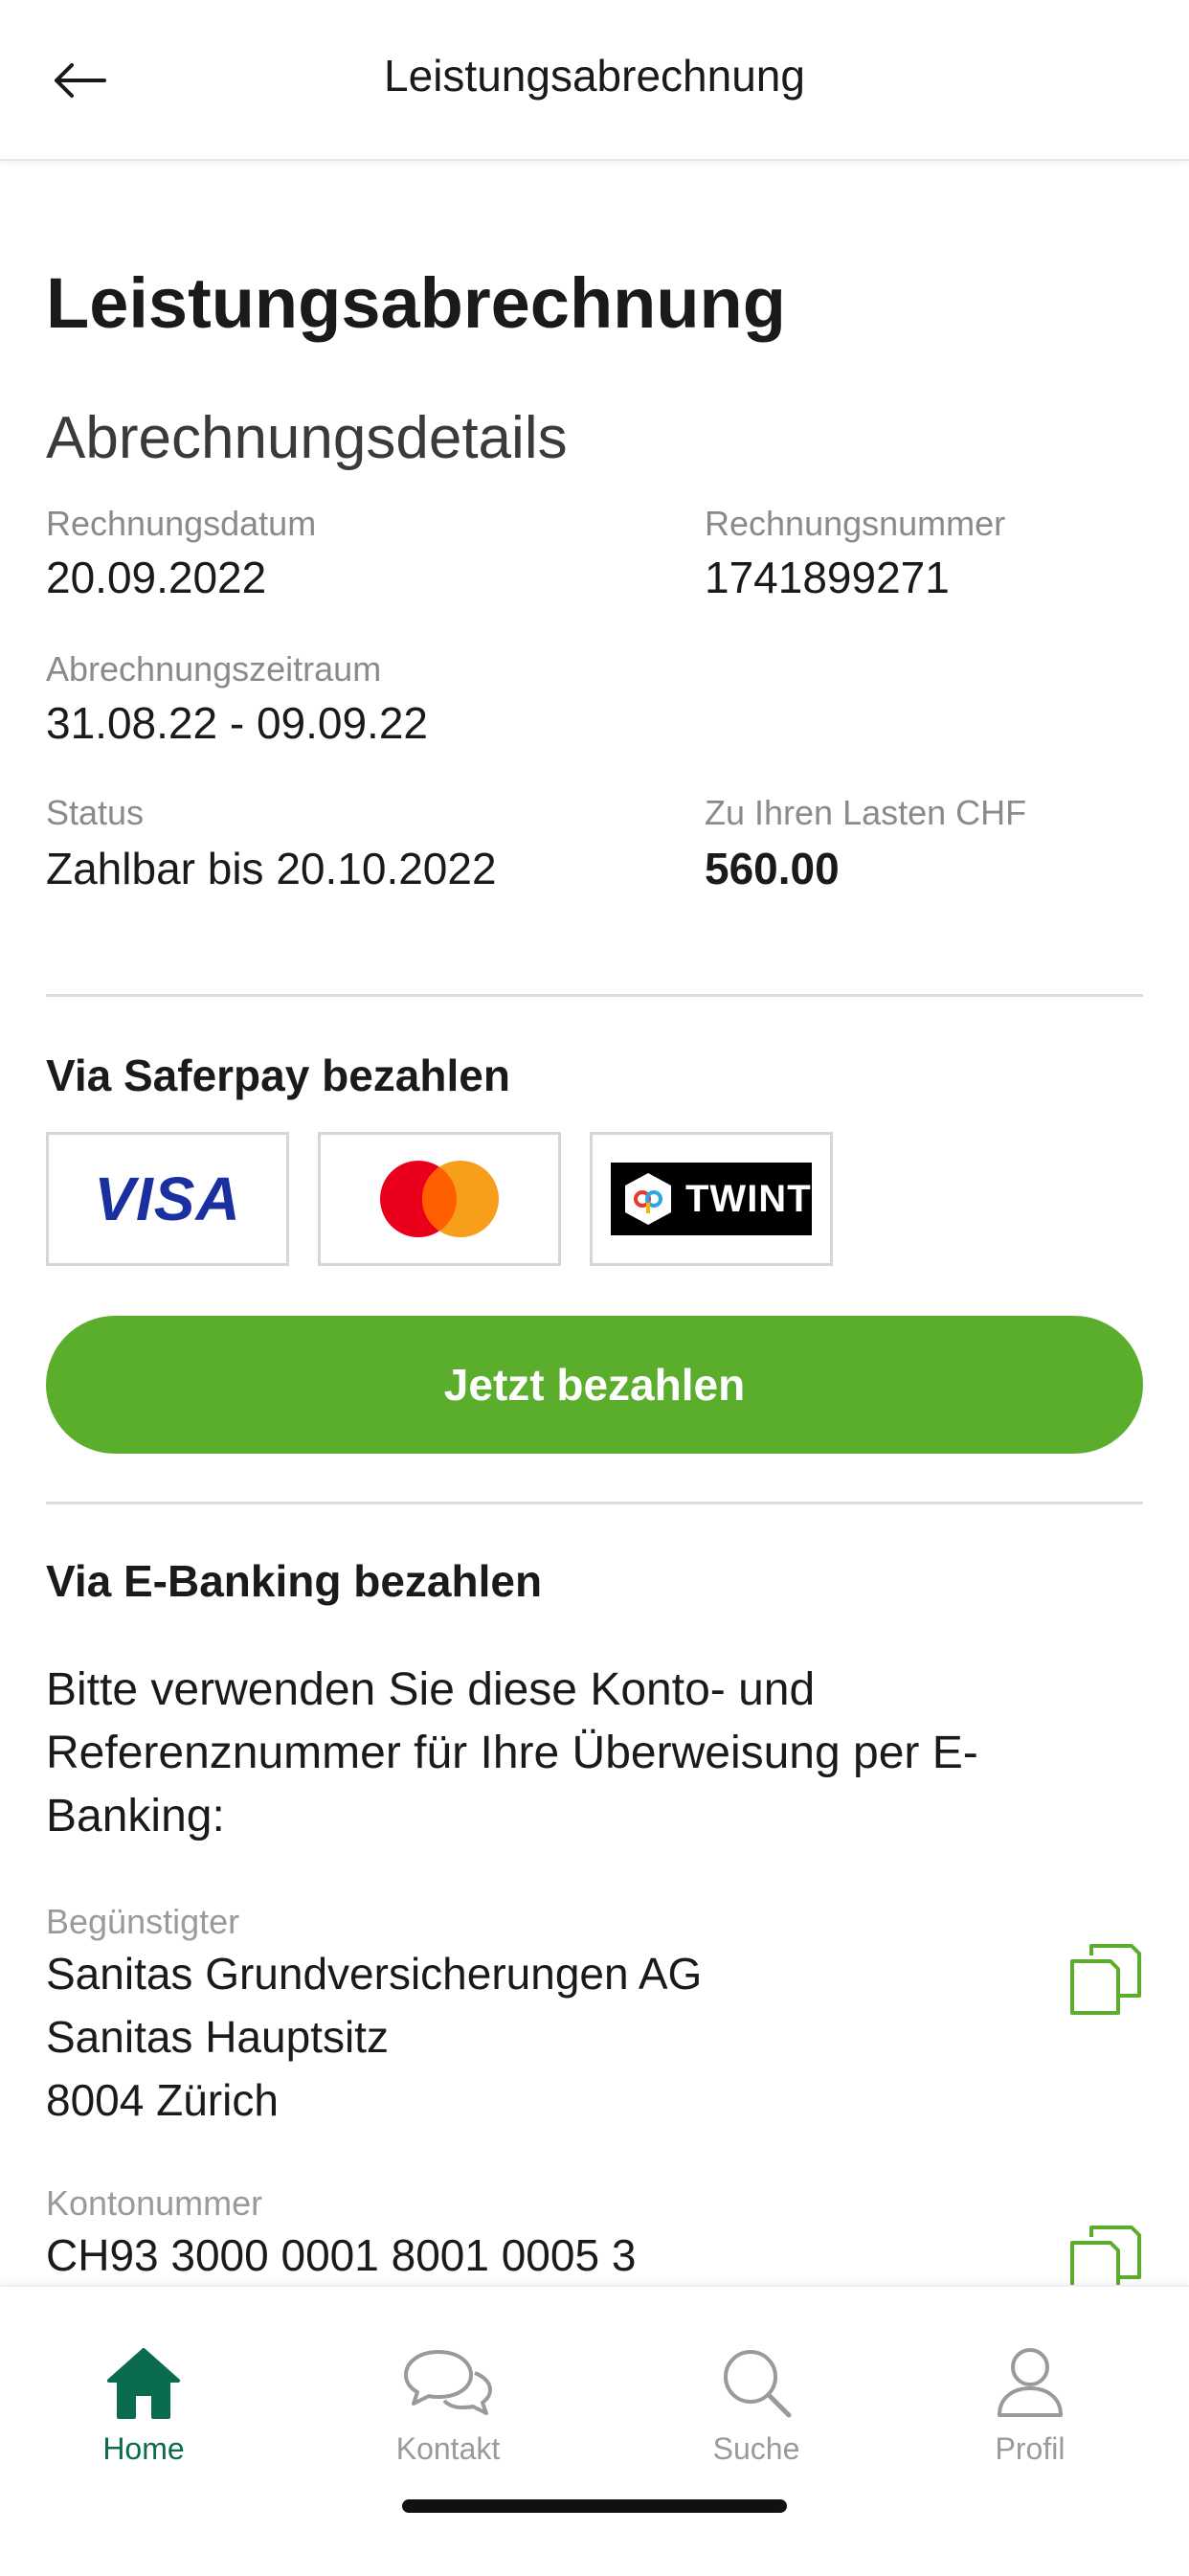 This screenshot has width=1189, height=2576. Describe the element at coordinates (162, 2100) in the screenshot. I see `beneficiary-line-3: 8004 Zürich` at that location.